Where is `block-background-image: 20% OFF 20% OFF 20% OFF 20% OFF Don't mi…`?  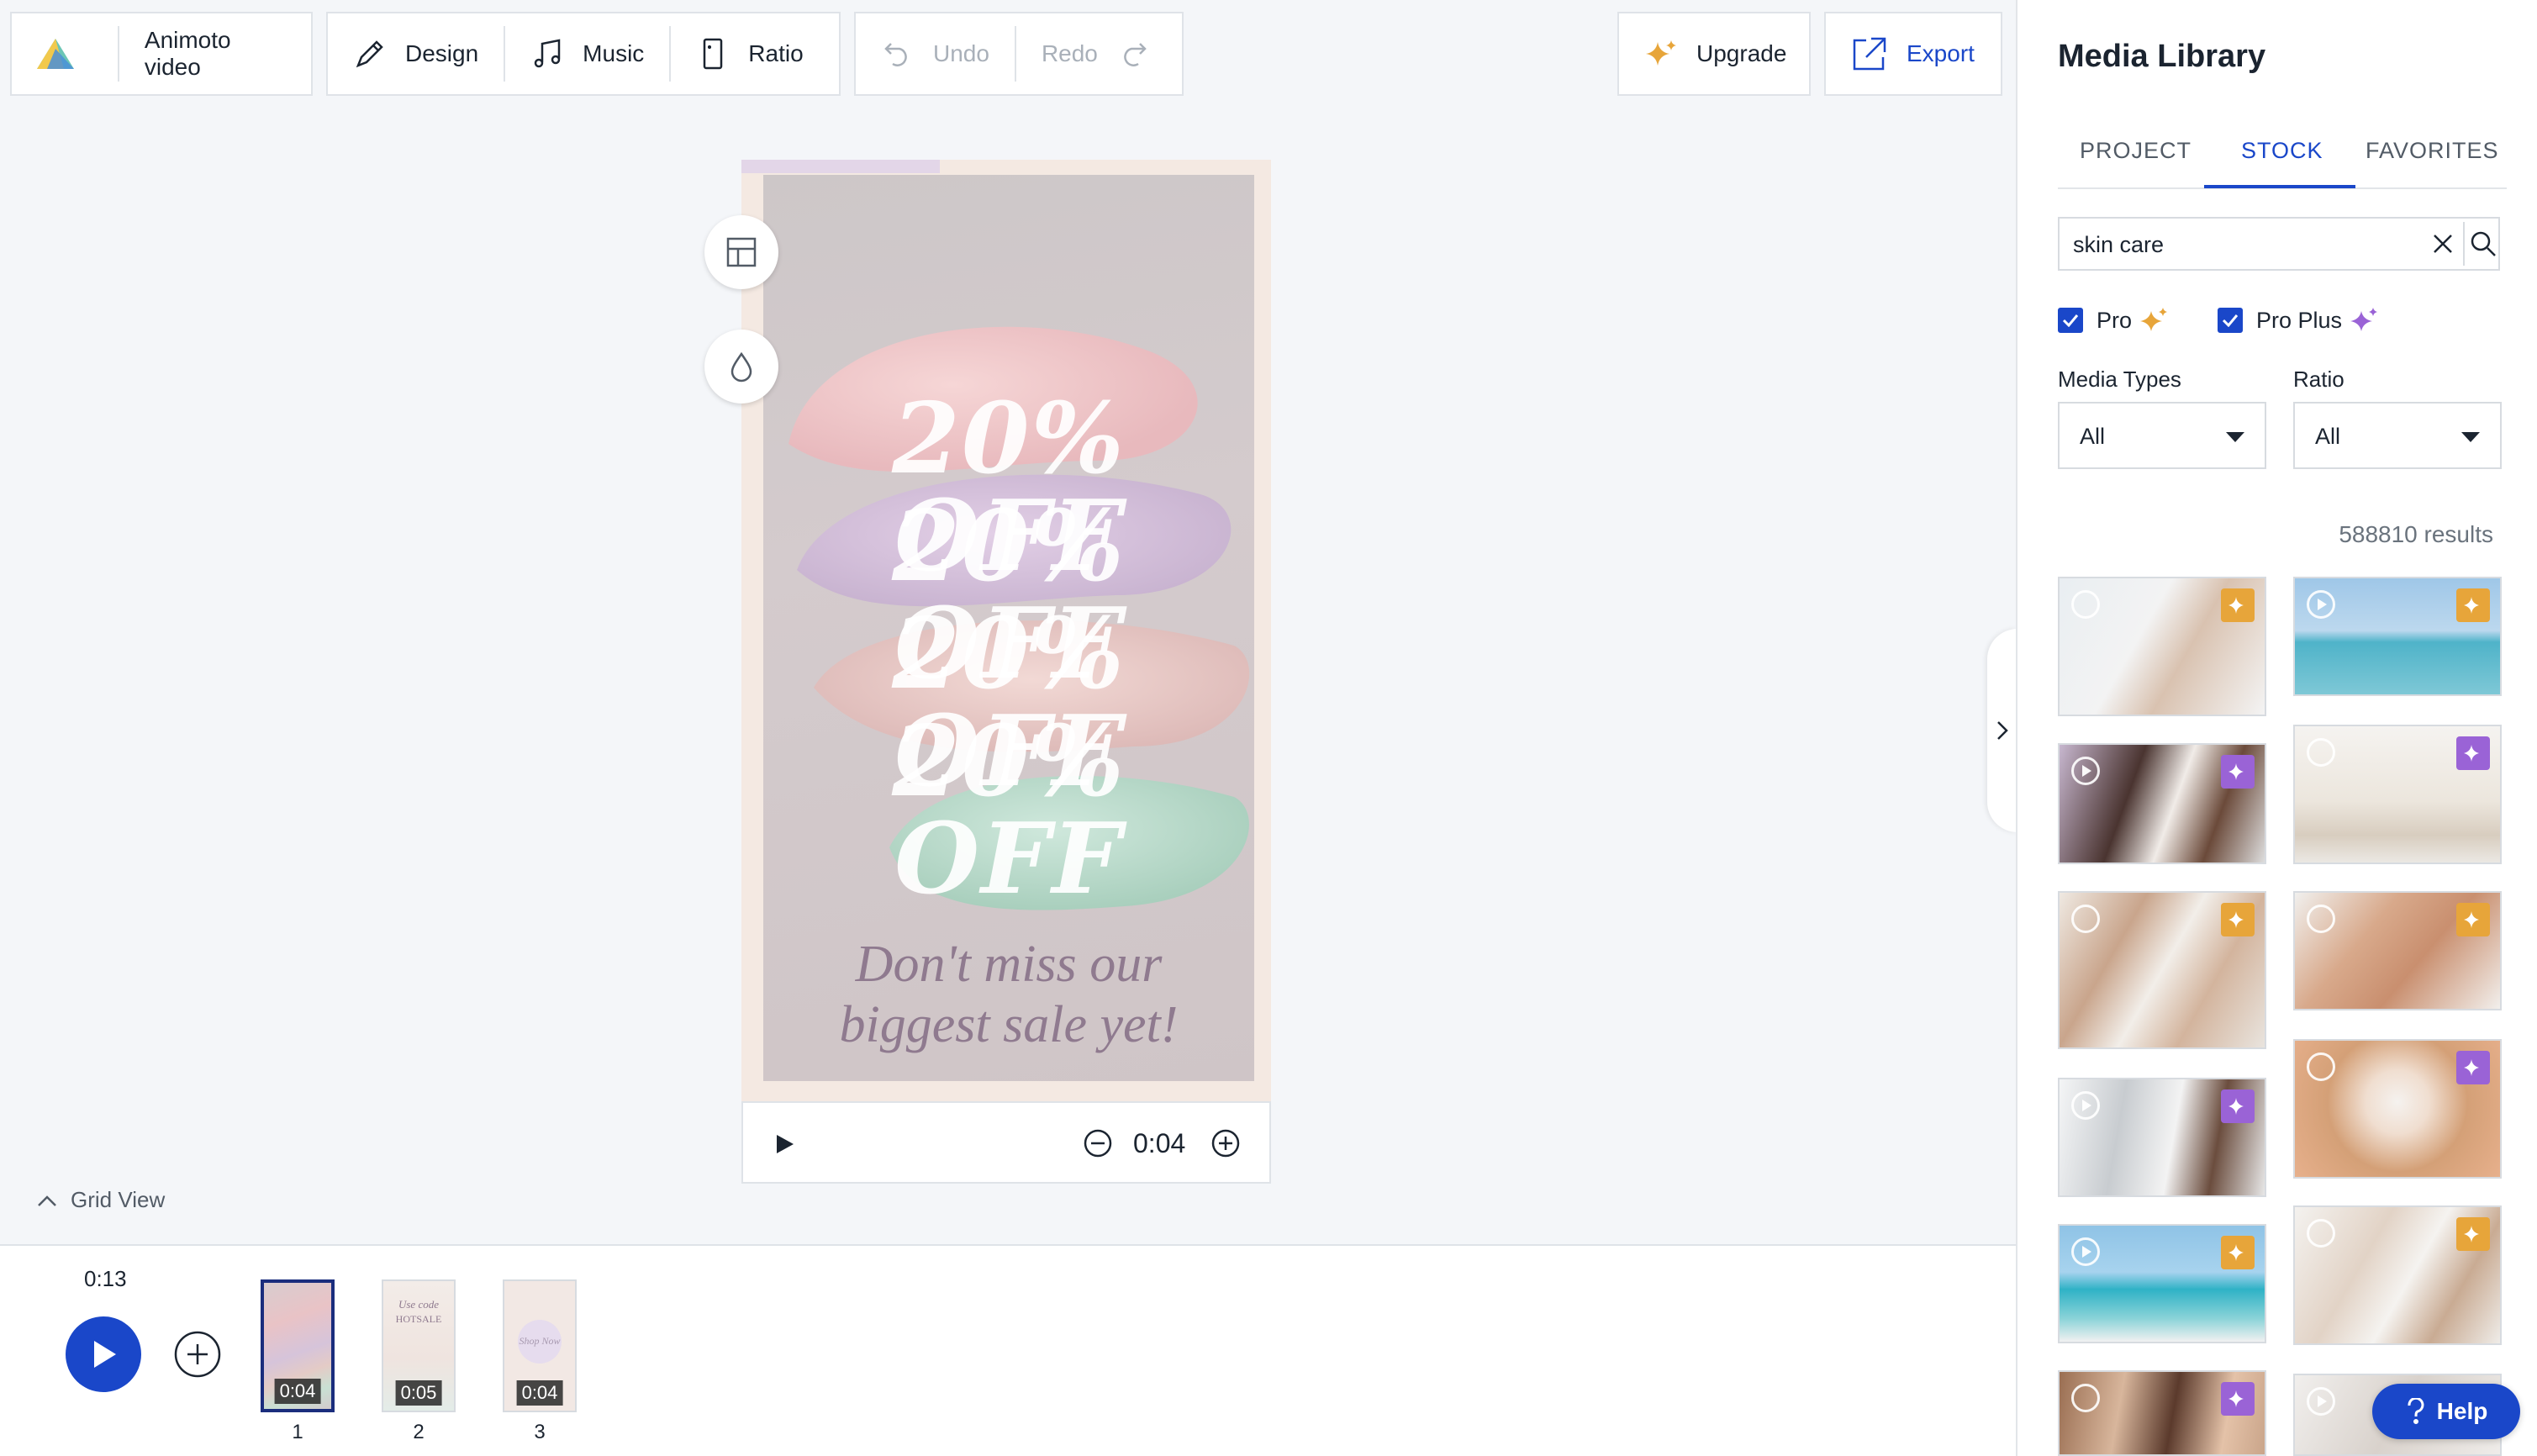
block-background-image: 20% OFF 20% OFF 20% OFF 20% OFF Don't mi… is located at coordinates (1008, 628).